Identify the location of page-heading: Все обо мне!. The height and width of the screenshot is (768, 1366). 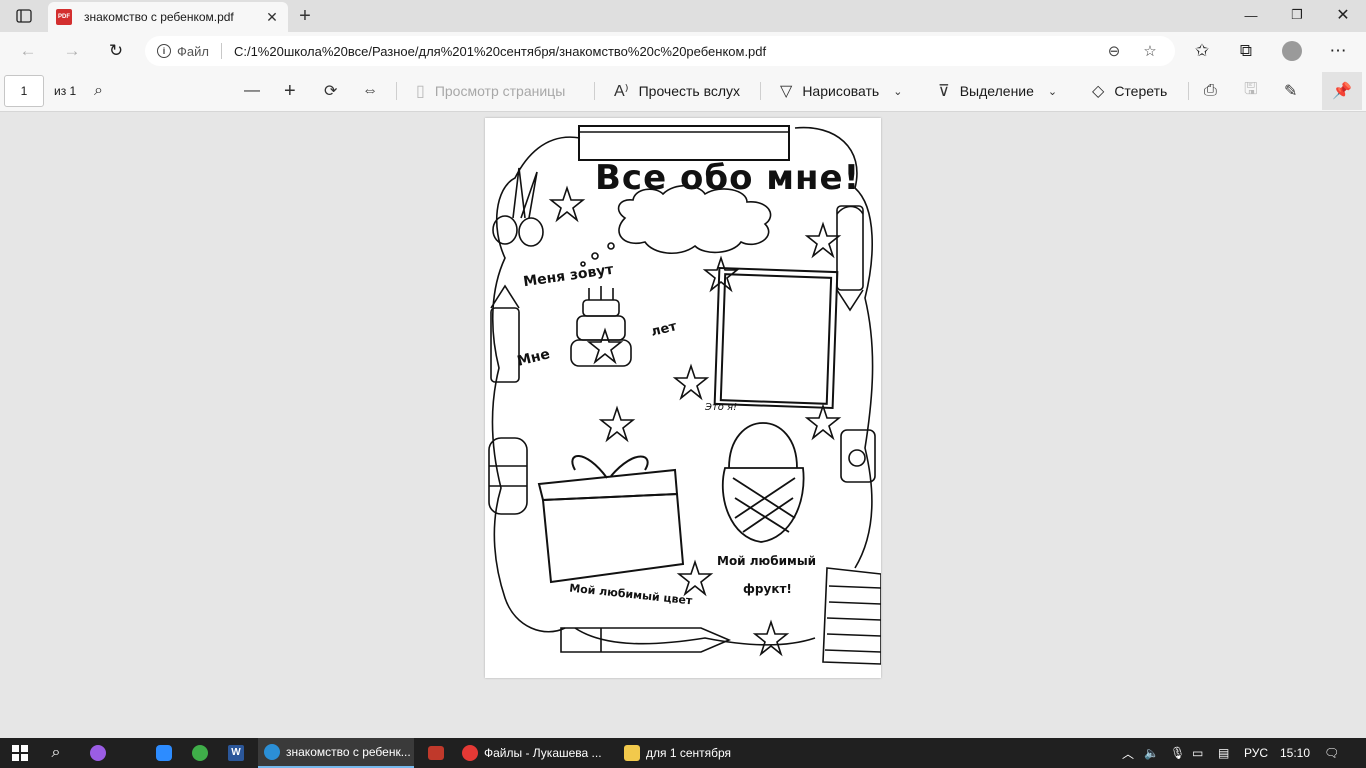
(728, 178).